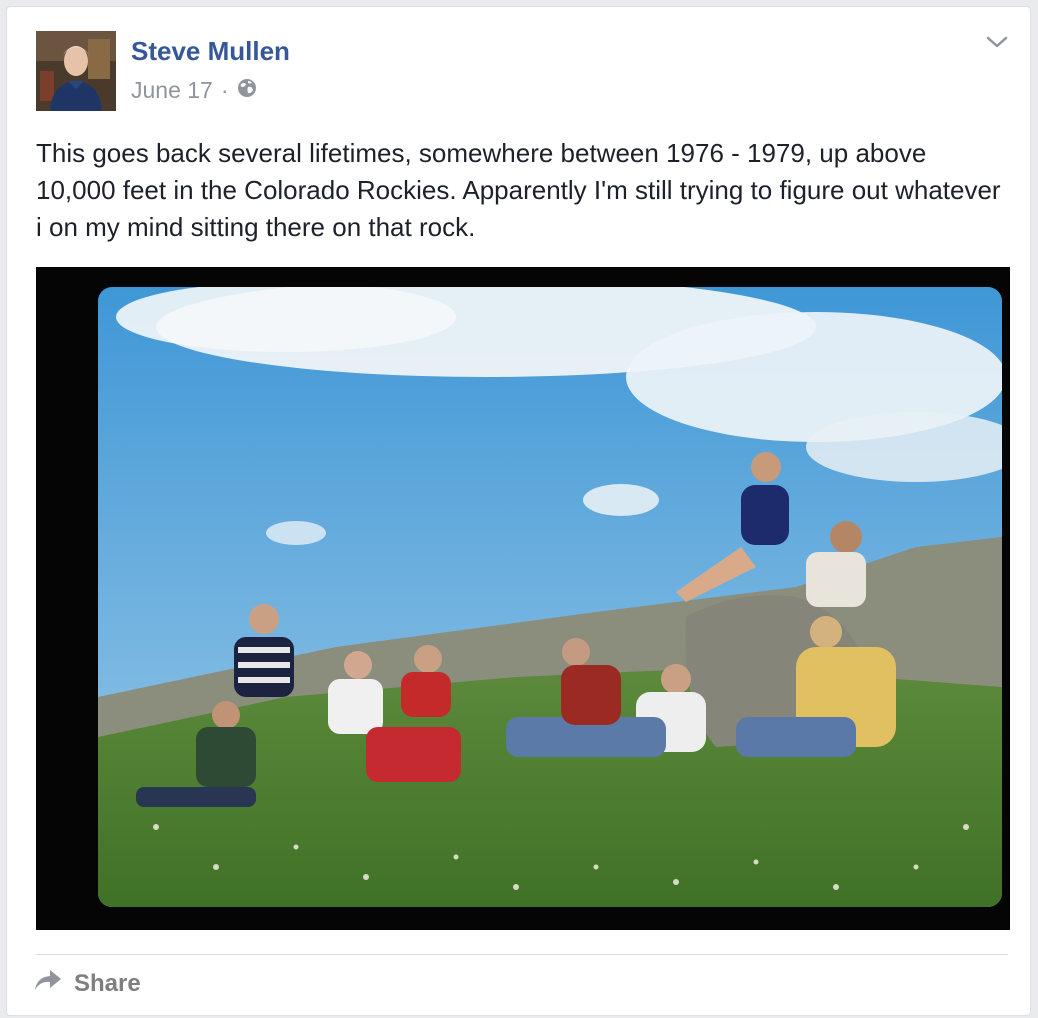 This screenshot has height=1018, width=1038. What do you see at coordinates (247, 90) in the screenshot?
I see `globe-icon` at bounding box center [247, 90].